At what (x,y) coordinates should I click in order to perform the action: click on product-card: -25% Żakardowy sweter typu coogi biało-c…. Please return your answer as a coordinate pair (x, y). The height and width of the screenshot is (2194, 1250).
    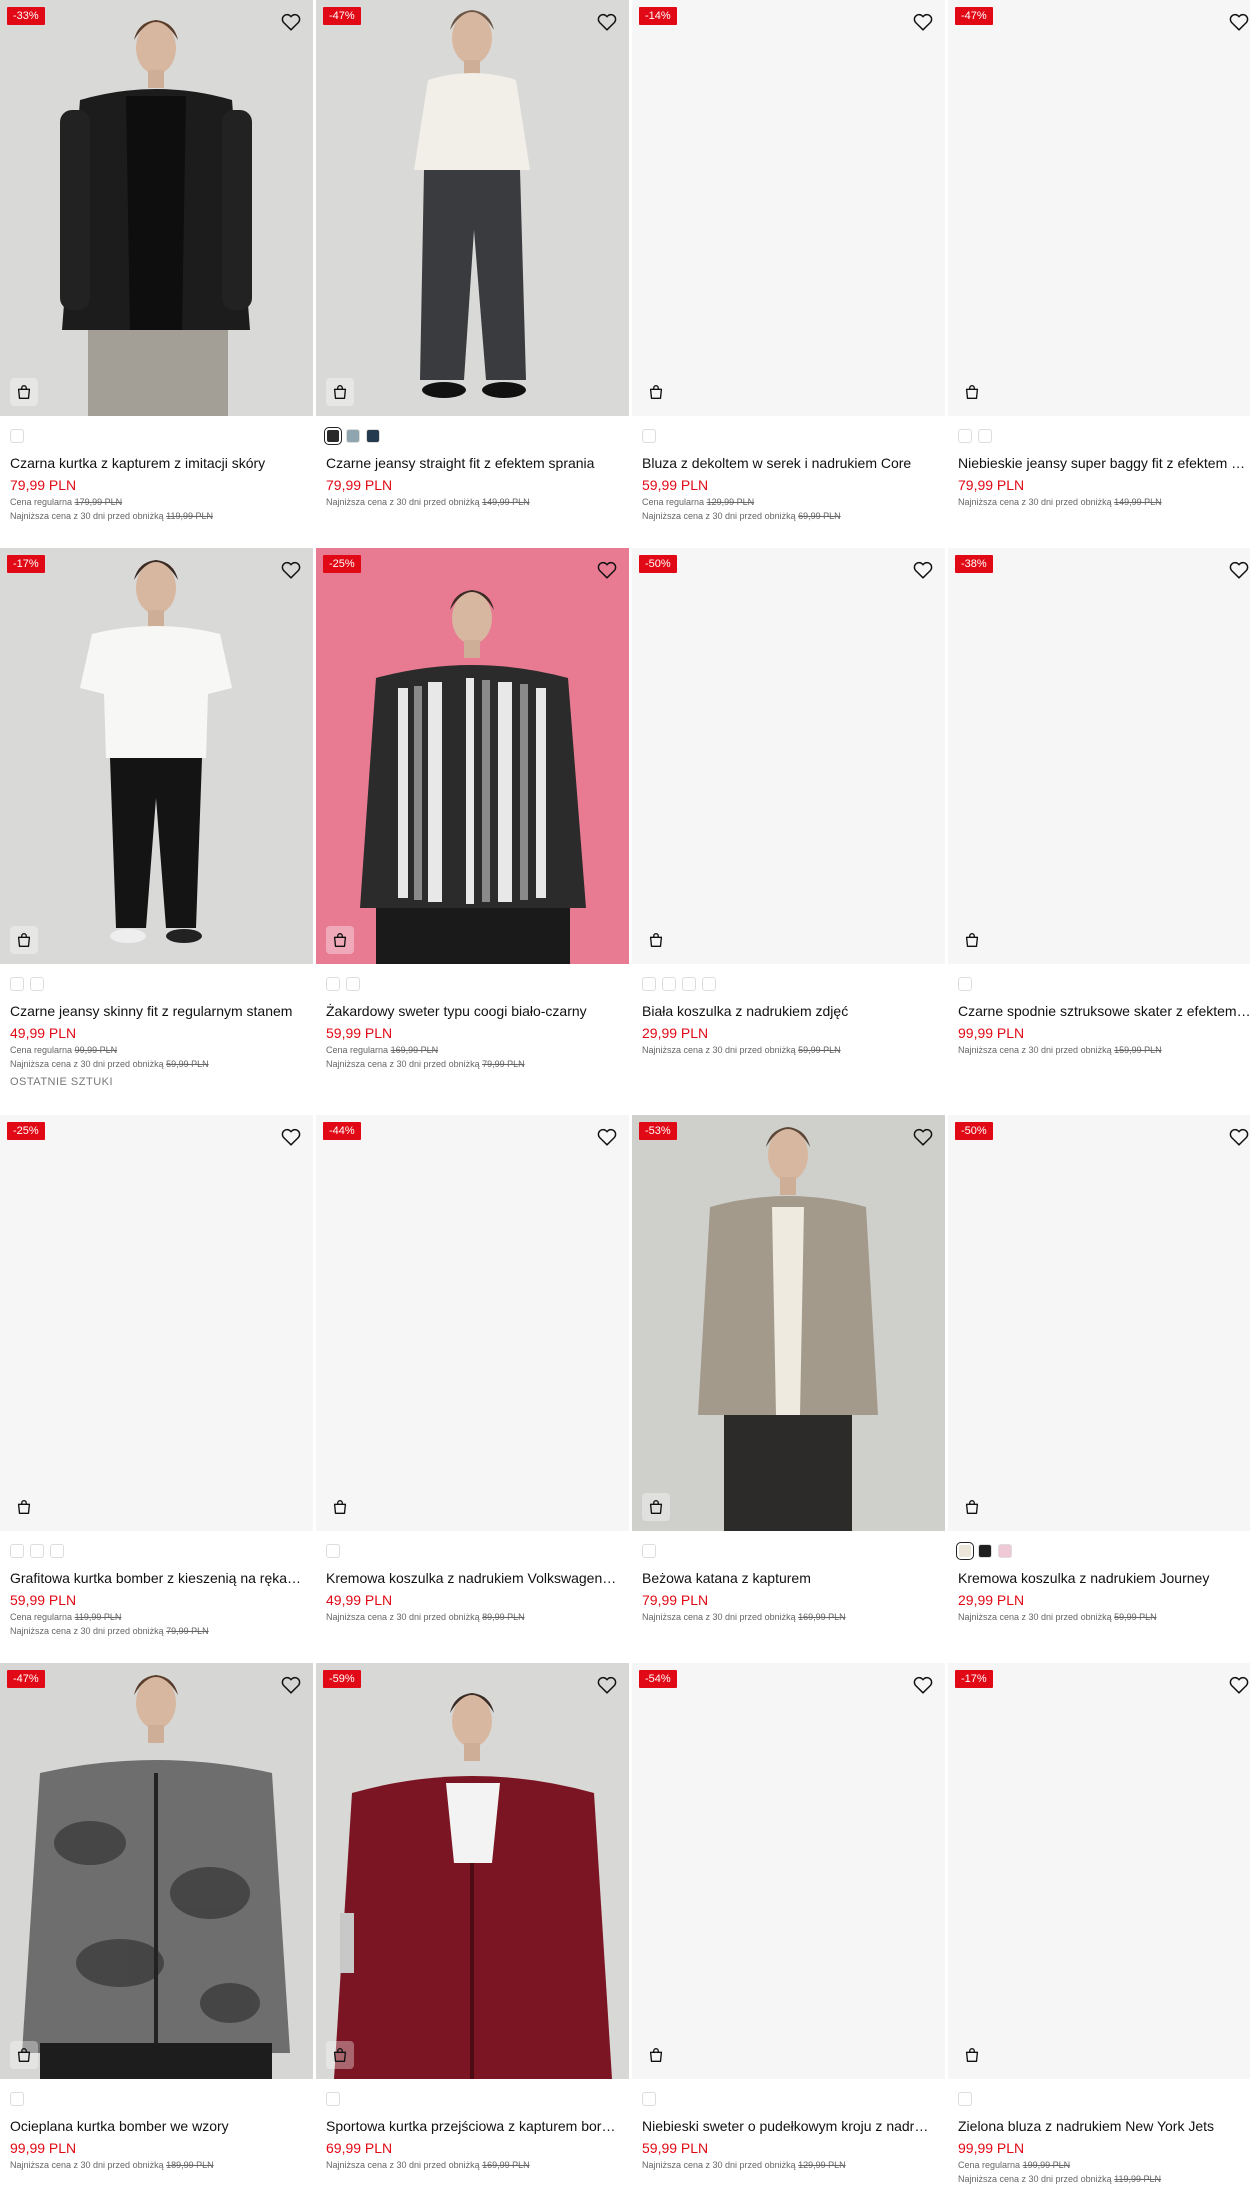
    Looking at the image, I should click on (472, 809).